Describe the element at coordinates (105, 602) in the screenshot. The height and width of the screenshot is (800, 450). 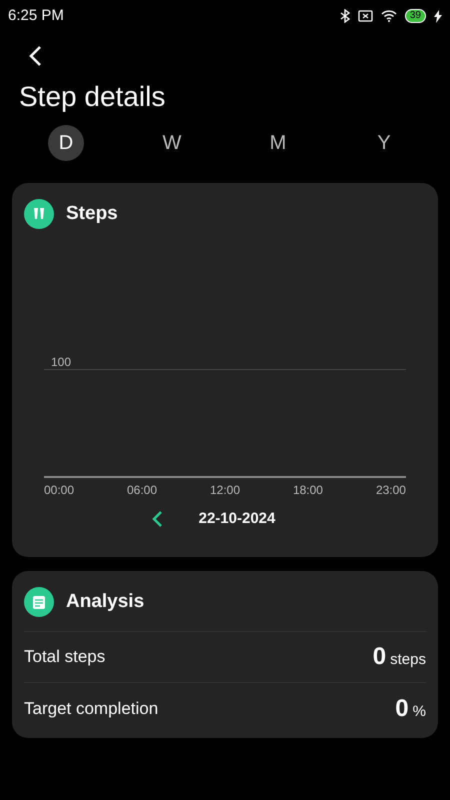
I see `card-title: Analysis` at that location.